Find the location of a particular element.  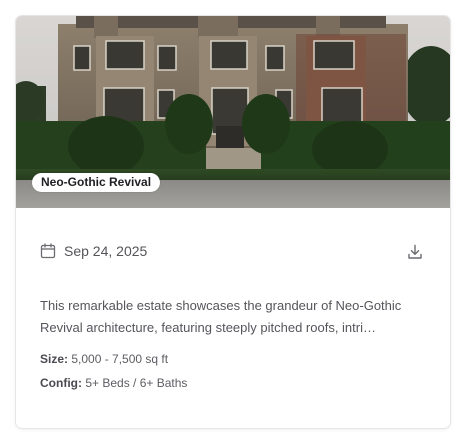

size-value: 5,000 - 7,500 sq ft is located at coordinates (120, 359).